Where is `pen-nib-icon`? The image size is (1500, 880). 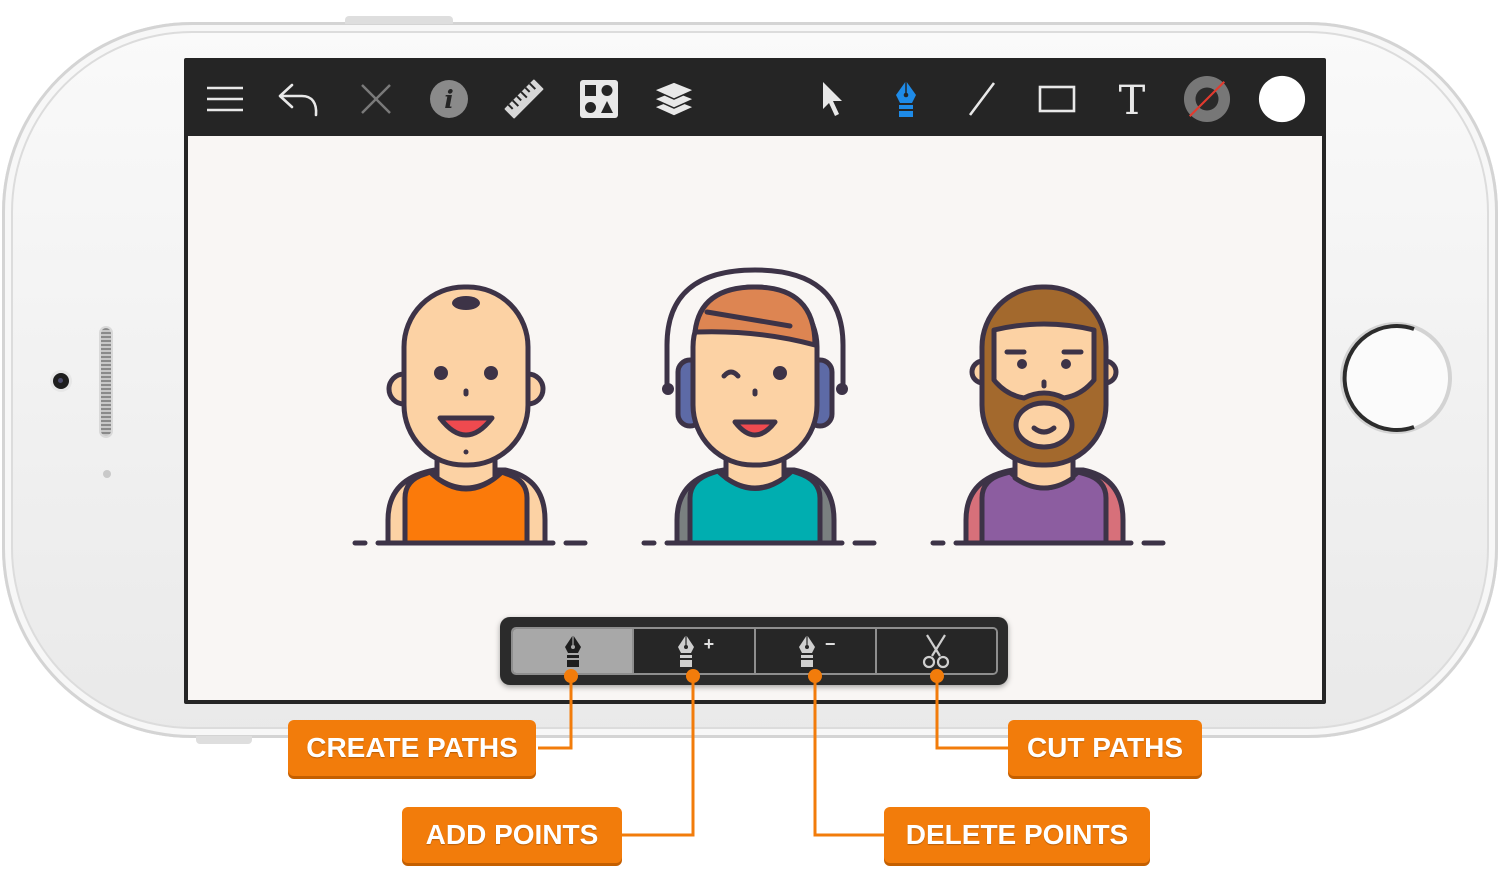
pen-nib-icon is located at coordinates (572, 651).